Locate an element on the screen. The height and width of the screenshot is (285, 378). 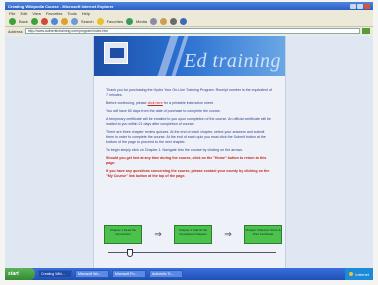
print-icon is located at coordinates (173, 21).